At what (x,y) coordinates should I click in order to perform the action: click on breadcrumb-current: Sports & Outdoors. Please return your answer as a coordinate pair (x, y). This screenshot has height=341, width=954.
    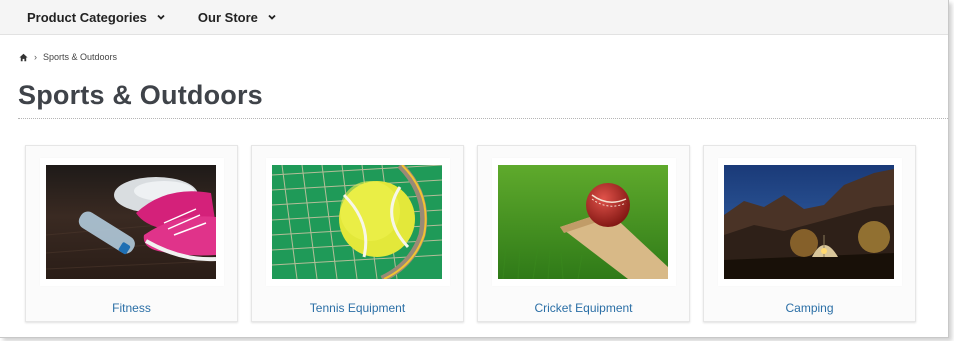
    Looking at the image, I should click on (80, 57).